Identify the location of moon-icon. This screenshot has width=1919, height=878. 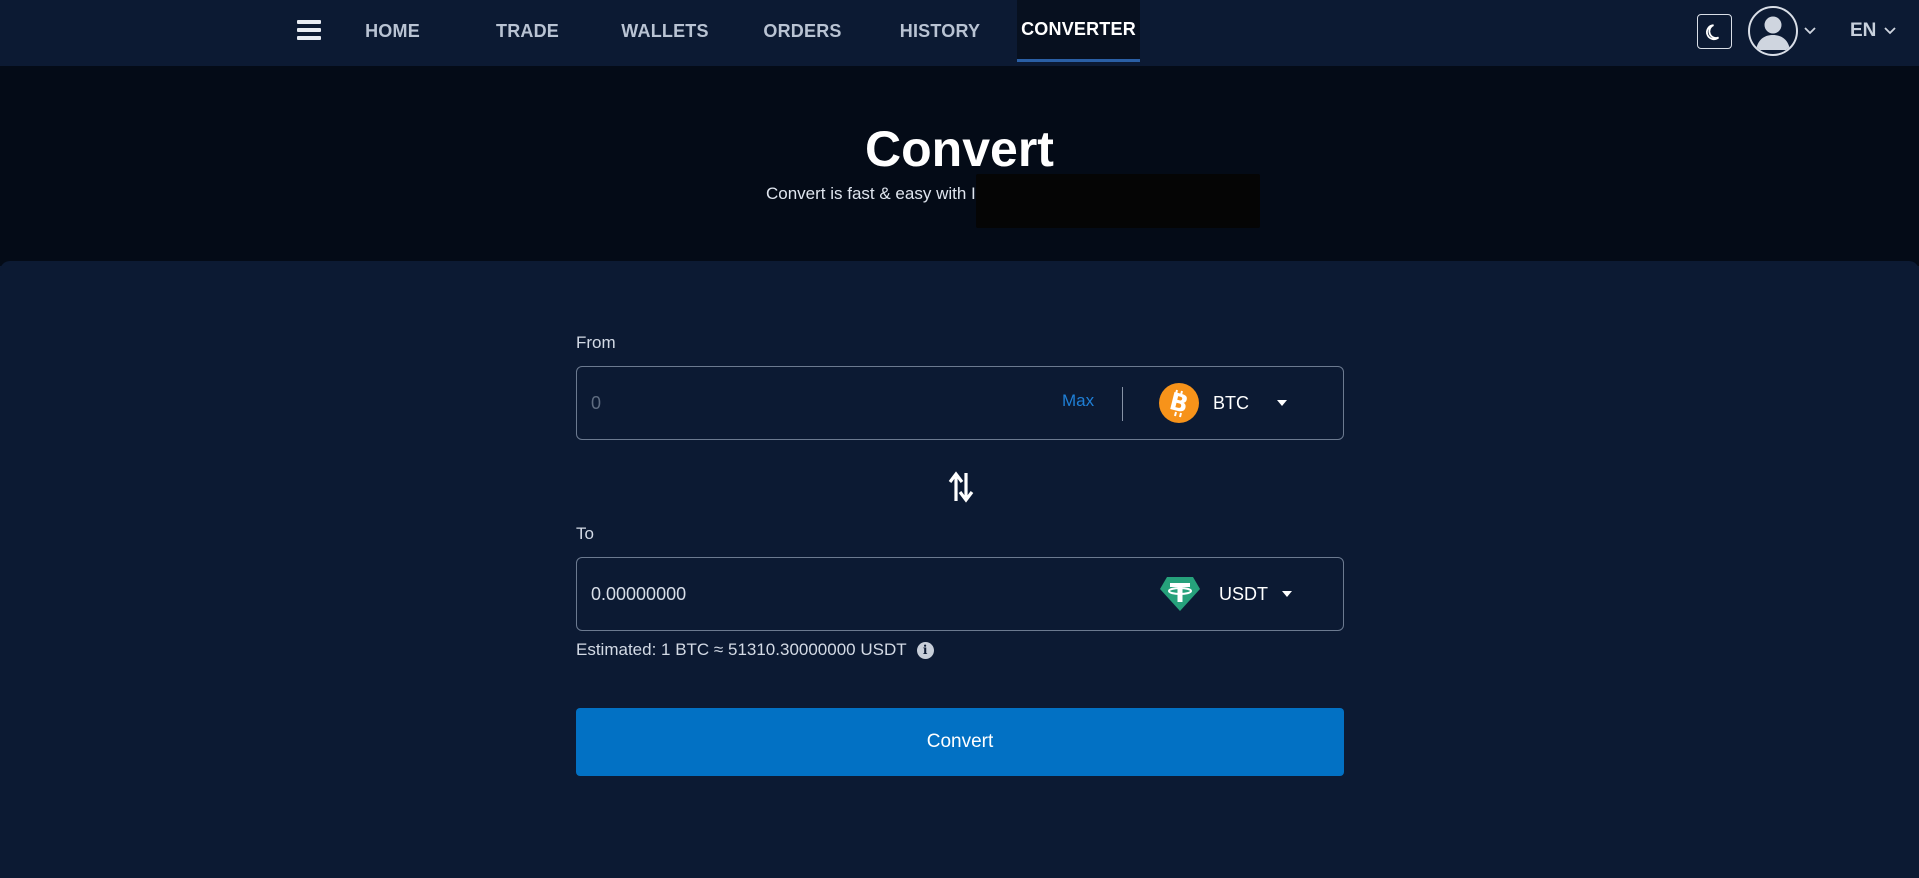
(1712, 31).